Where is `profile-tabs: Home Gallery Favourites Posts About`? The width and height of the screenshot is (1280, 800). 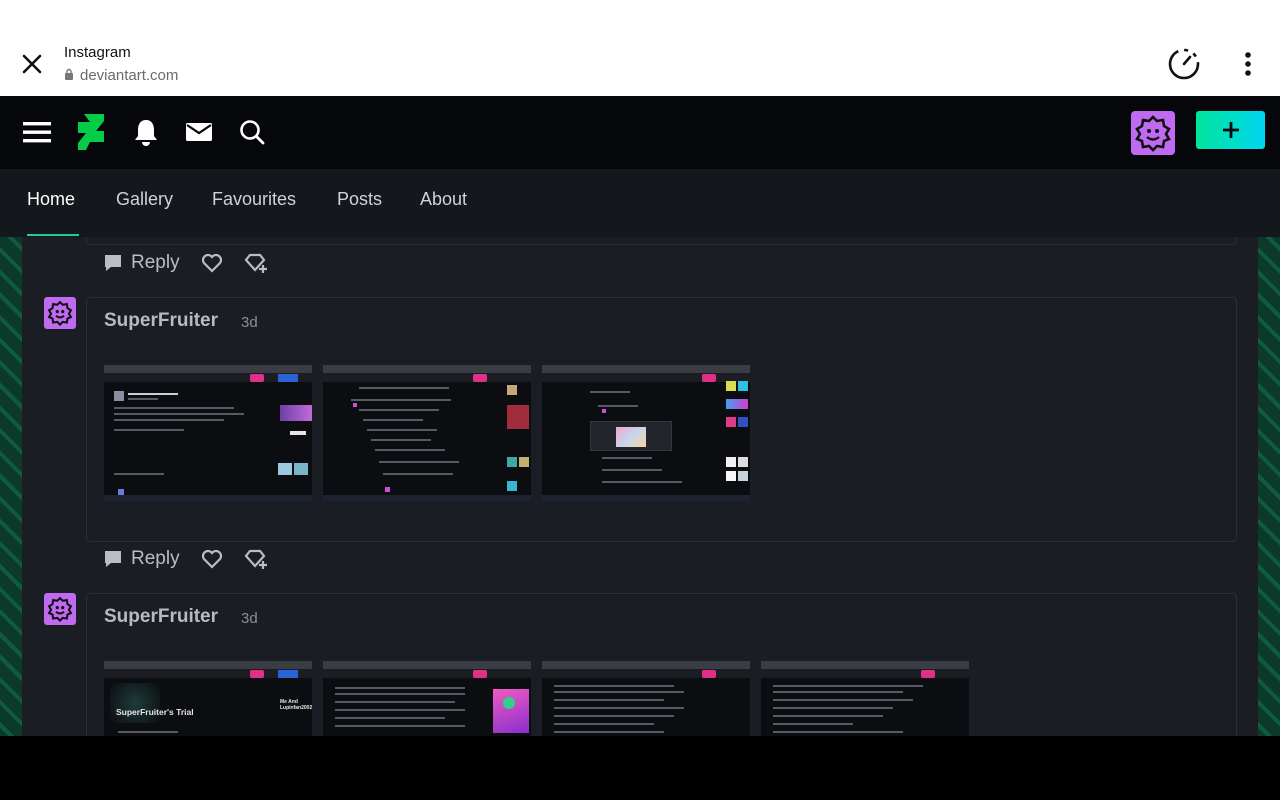 profile-tabs: Home Gallery Favourites Posts About is located at coordinates (640, 203).